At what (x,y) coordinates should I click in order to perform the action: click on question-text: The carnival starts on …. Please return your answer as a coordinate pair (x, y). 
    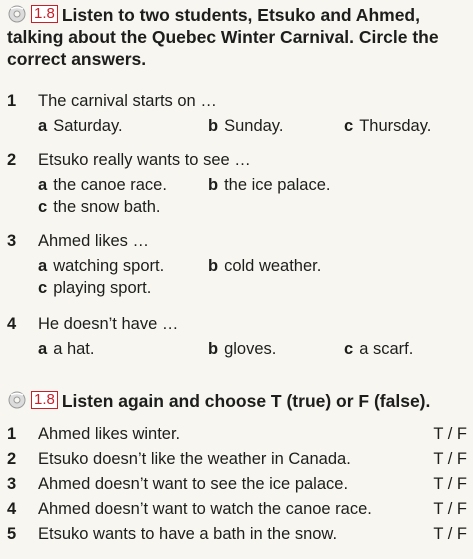
    Looking at the image, I should click on (127, 101).